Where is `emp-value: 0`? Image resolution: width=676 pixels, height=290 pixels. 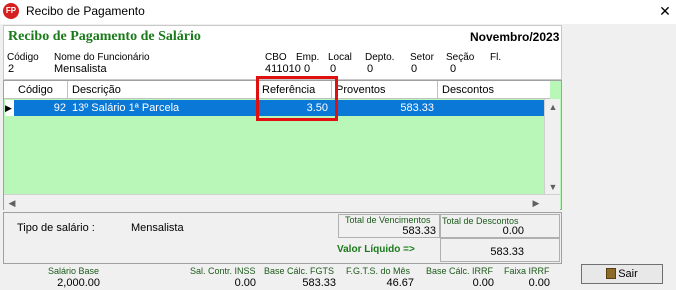 emp-value: 0 is located at coordinates (307, 69).